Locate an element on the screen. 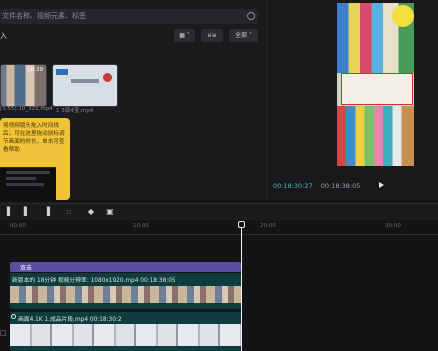 The image size is (438, 351). media-caption-1: [3:55] 10_321.mp4 is located at coordinates (26, 109).